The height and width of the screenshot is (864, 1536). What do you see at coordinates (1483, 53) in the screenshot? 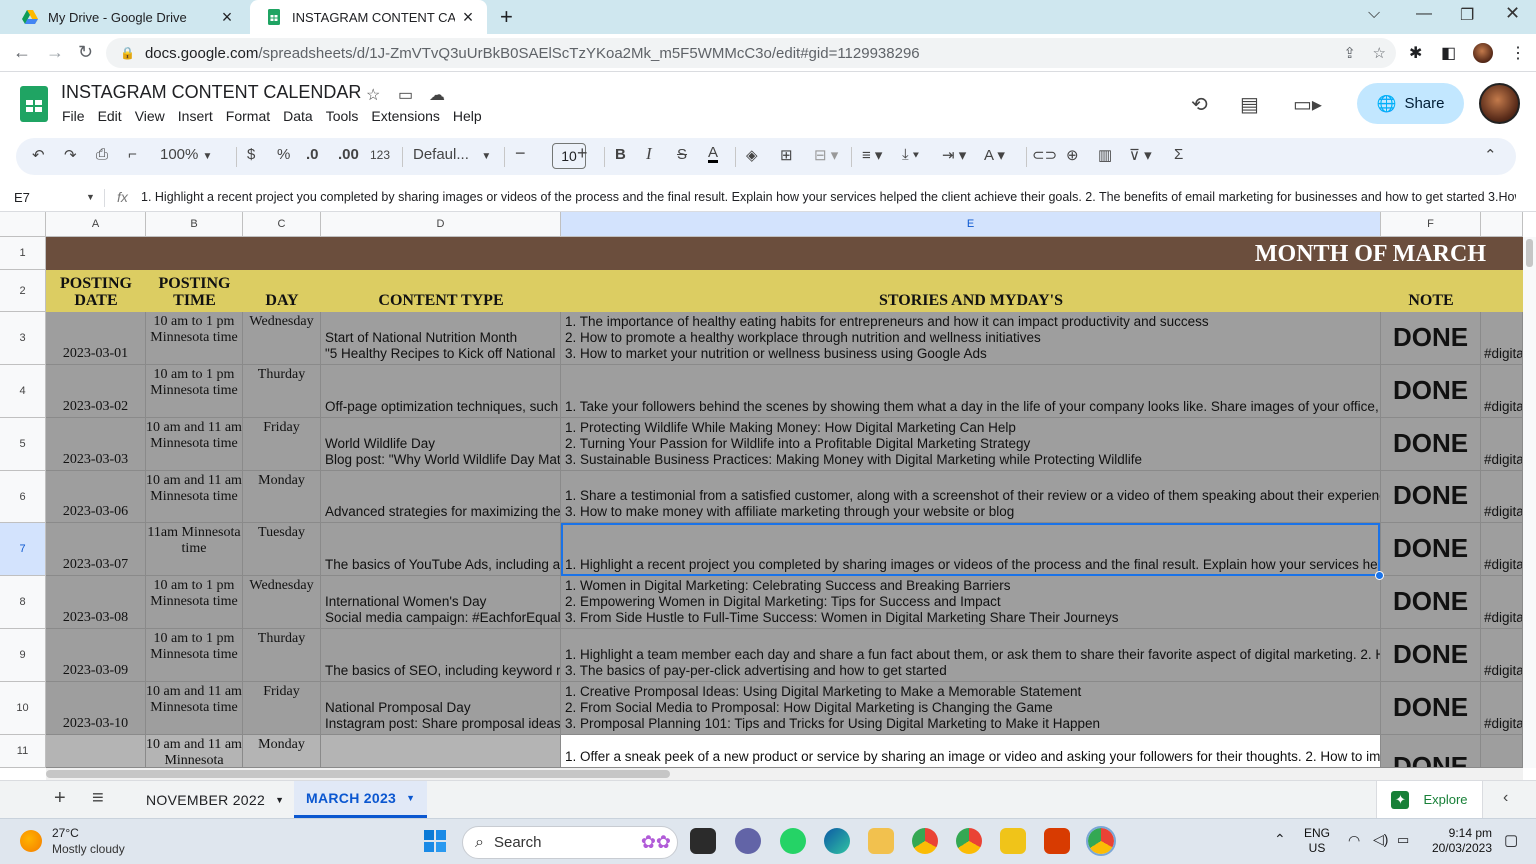
I see `browser-profile-avatar` at bounding box center [1483, 53].